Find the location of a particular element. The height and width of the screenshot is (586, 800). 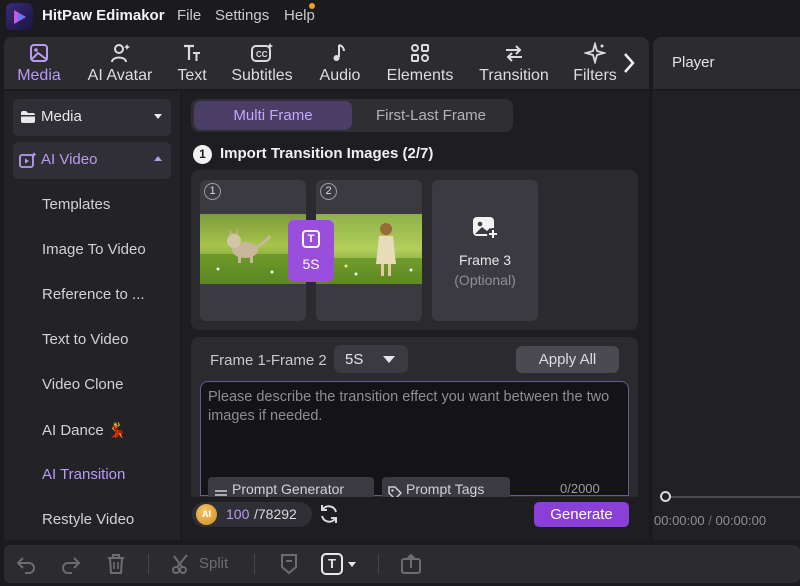

player-title: Player is located at coordinates (693, 62).